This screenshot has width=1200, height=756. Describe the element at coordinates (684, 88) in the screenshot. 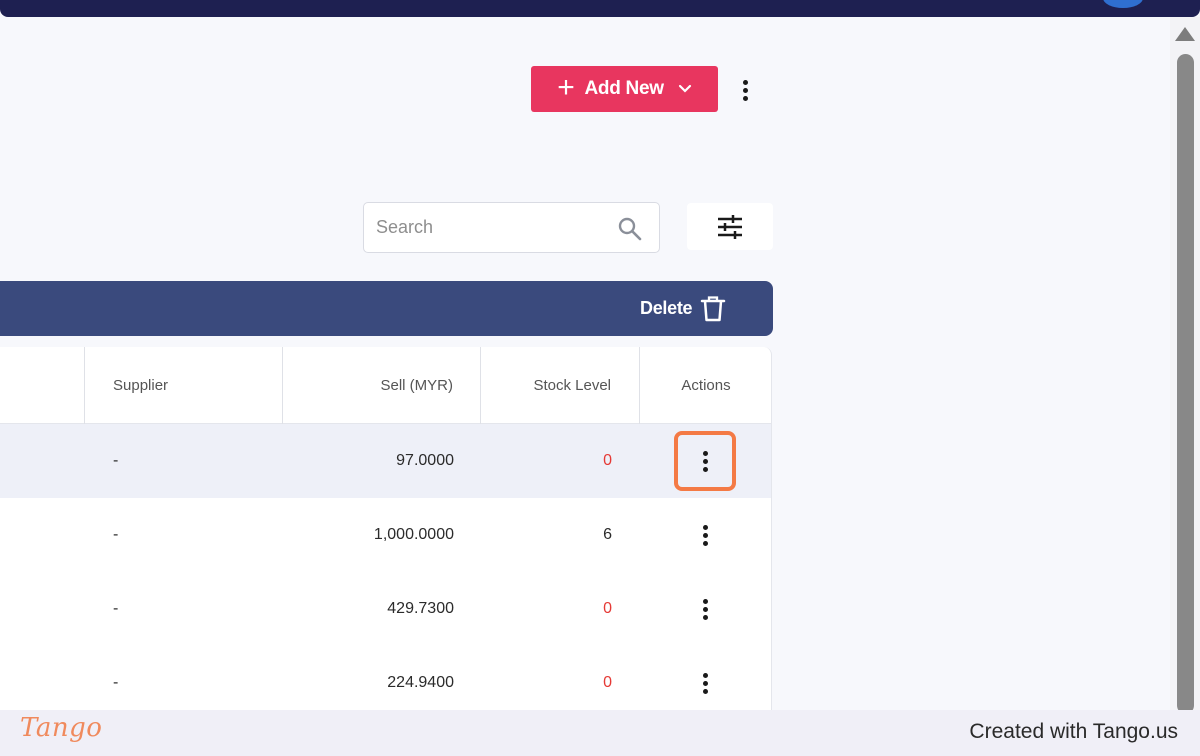

I see `chevron-down-icon` at that location.